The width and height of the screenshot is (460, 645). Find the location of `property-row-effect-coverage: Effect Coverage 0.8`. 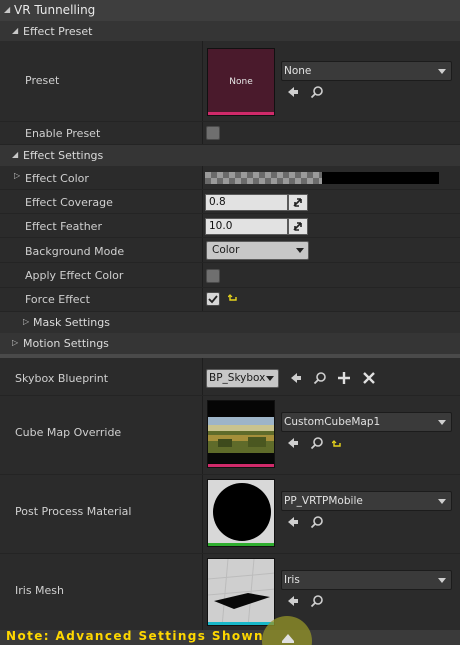

property-row-effect-coverage: Effect Coverage 0.8 is located at coordinates (230, 202).